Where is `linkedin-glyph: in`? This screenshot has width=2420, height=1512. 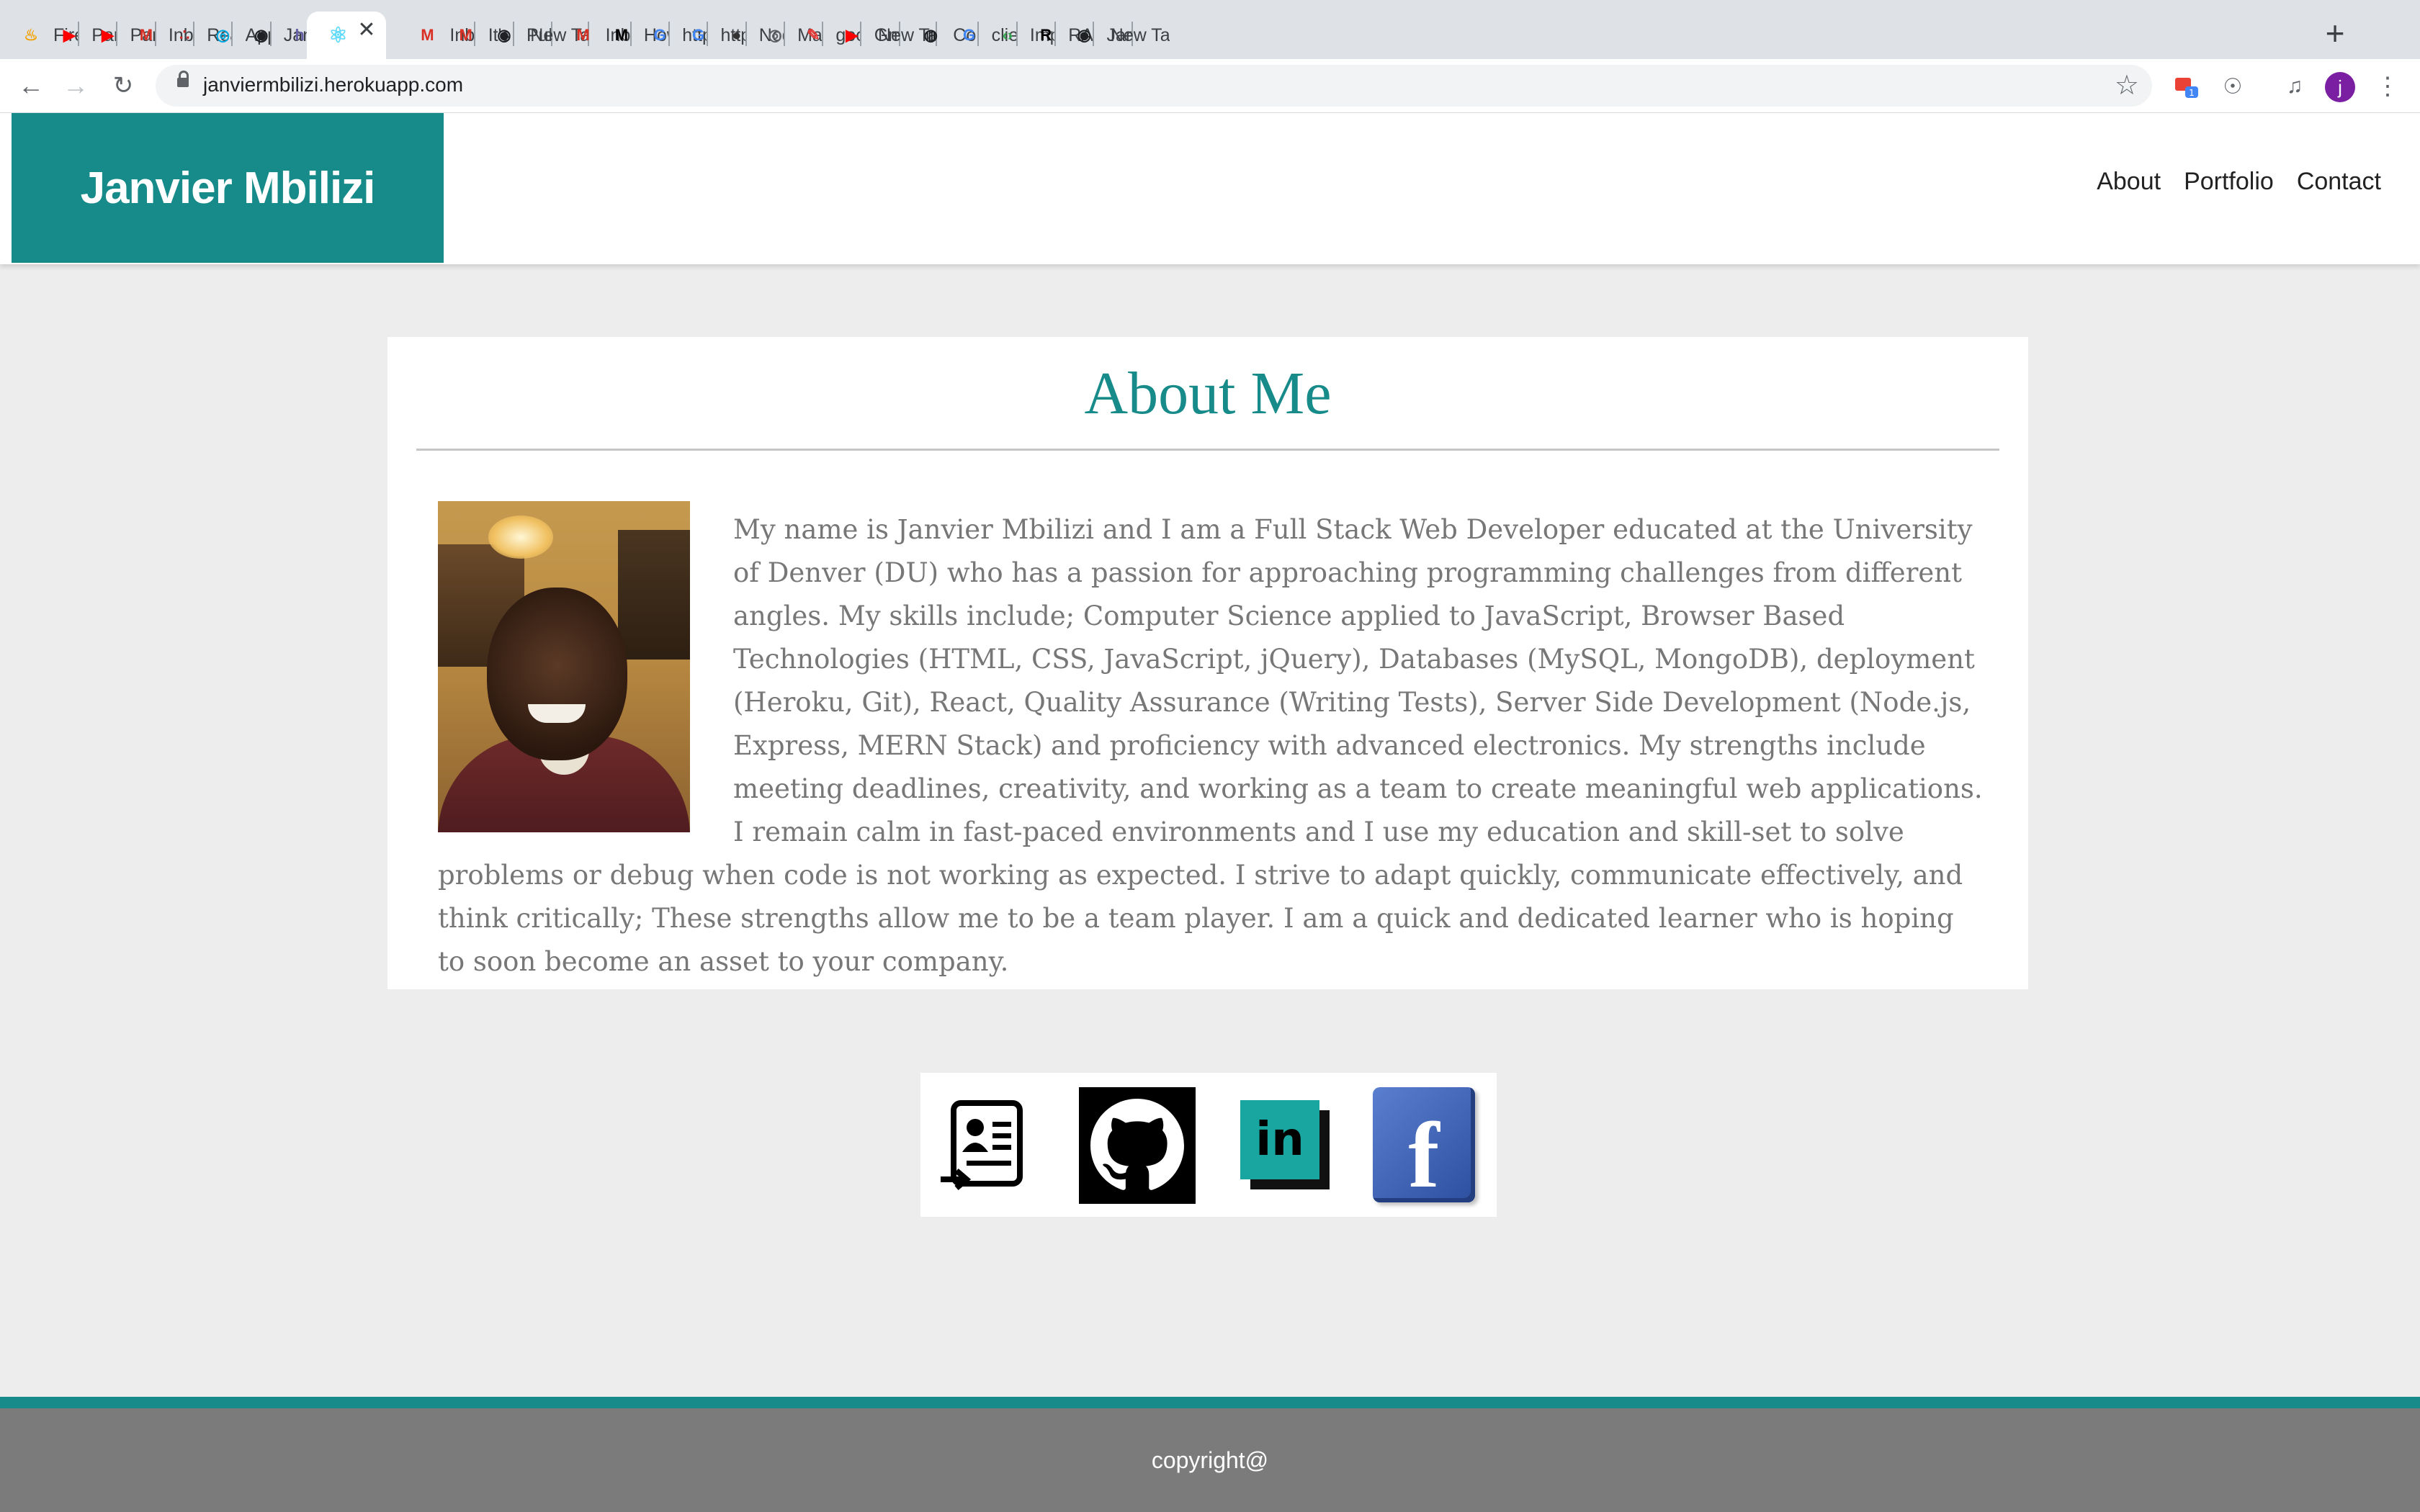 linkedin-glyph: in is located at coordinates (1279, 1139).